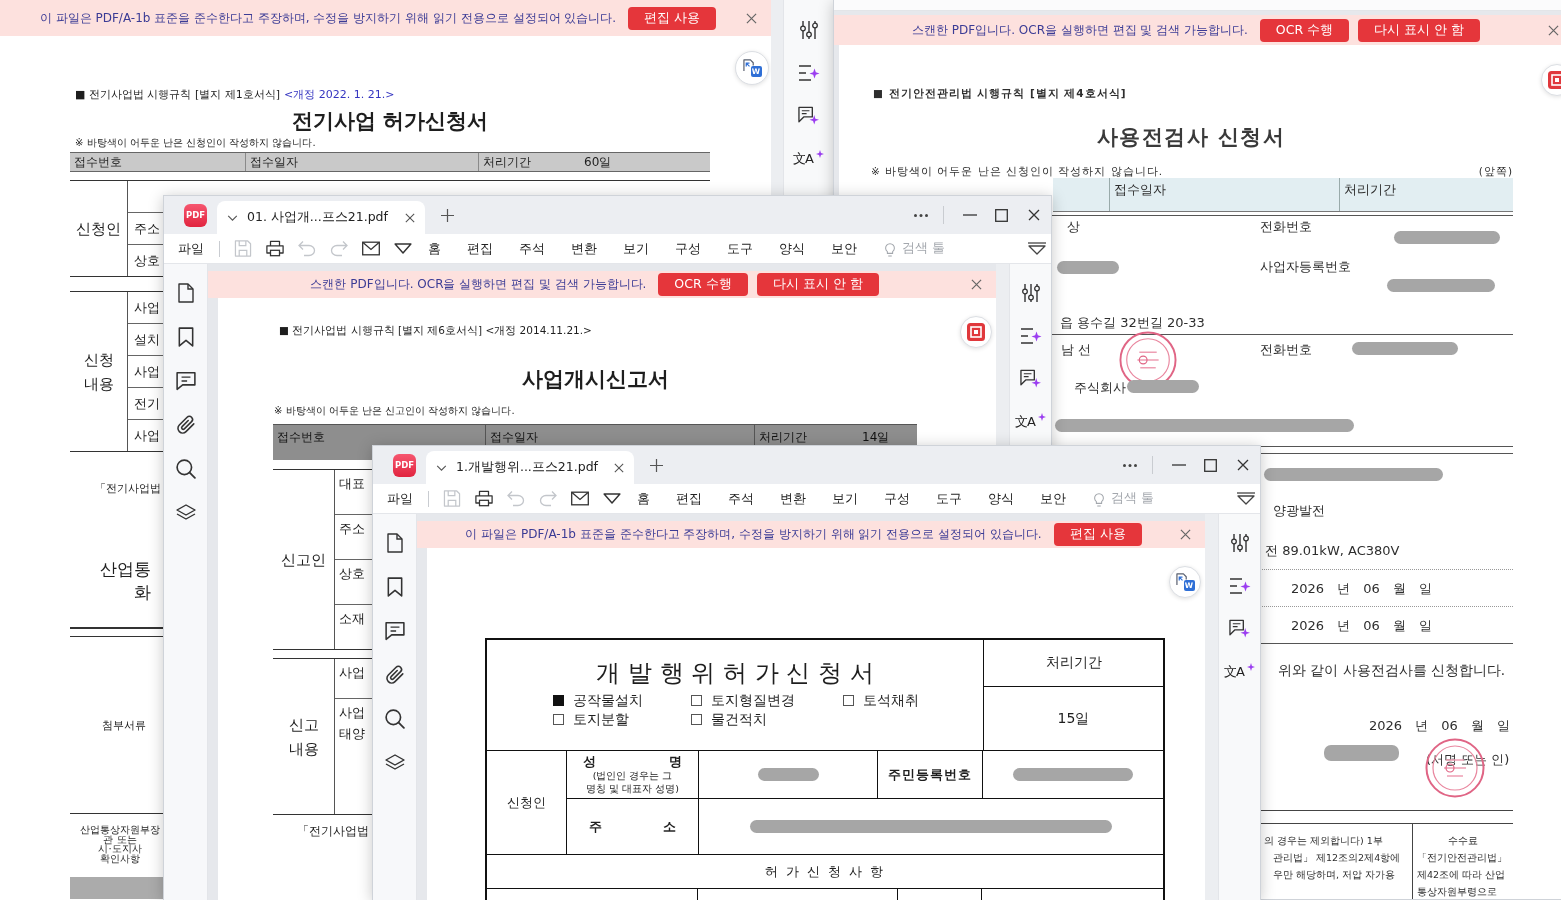 Image resolution: width=1561 pixels, height=900 pixels. What do you see at coordinates (1299, 511) in the screenshot?
I see `form-text: 양광발전` at bounding box center [1299, 511].